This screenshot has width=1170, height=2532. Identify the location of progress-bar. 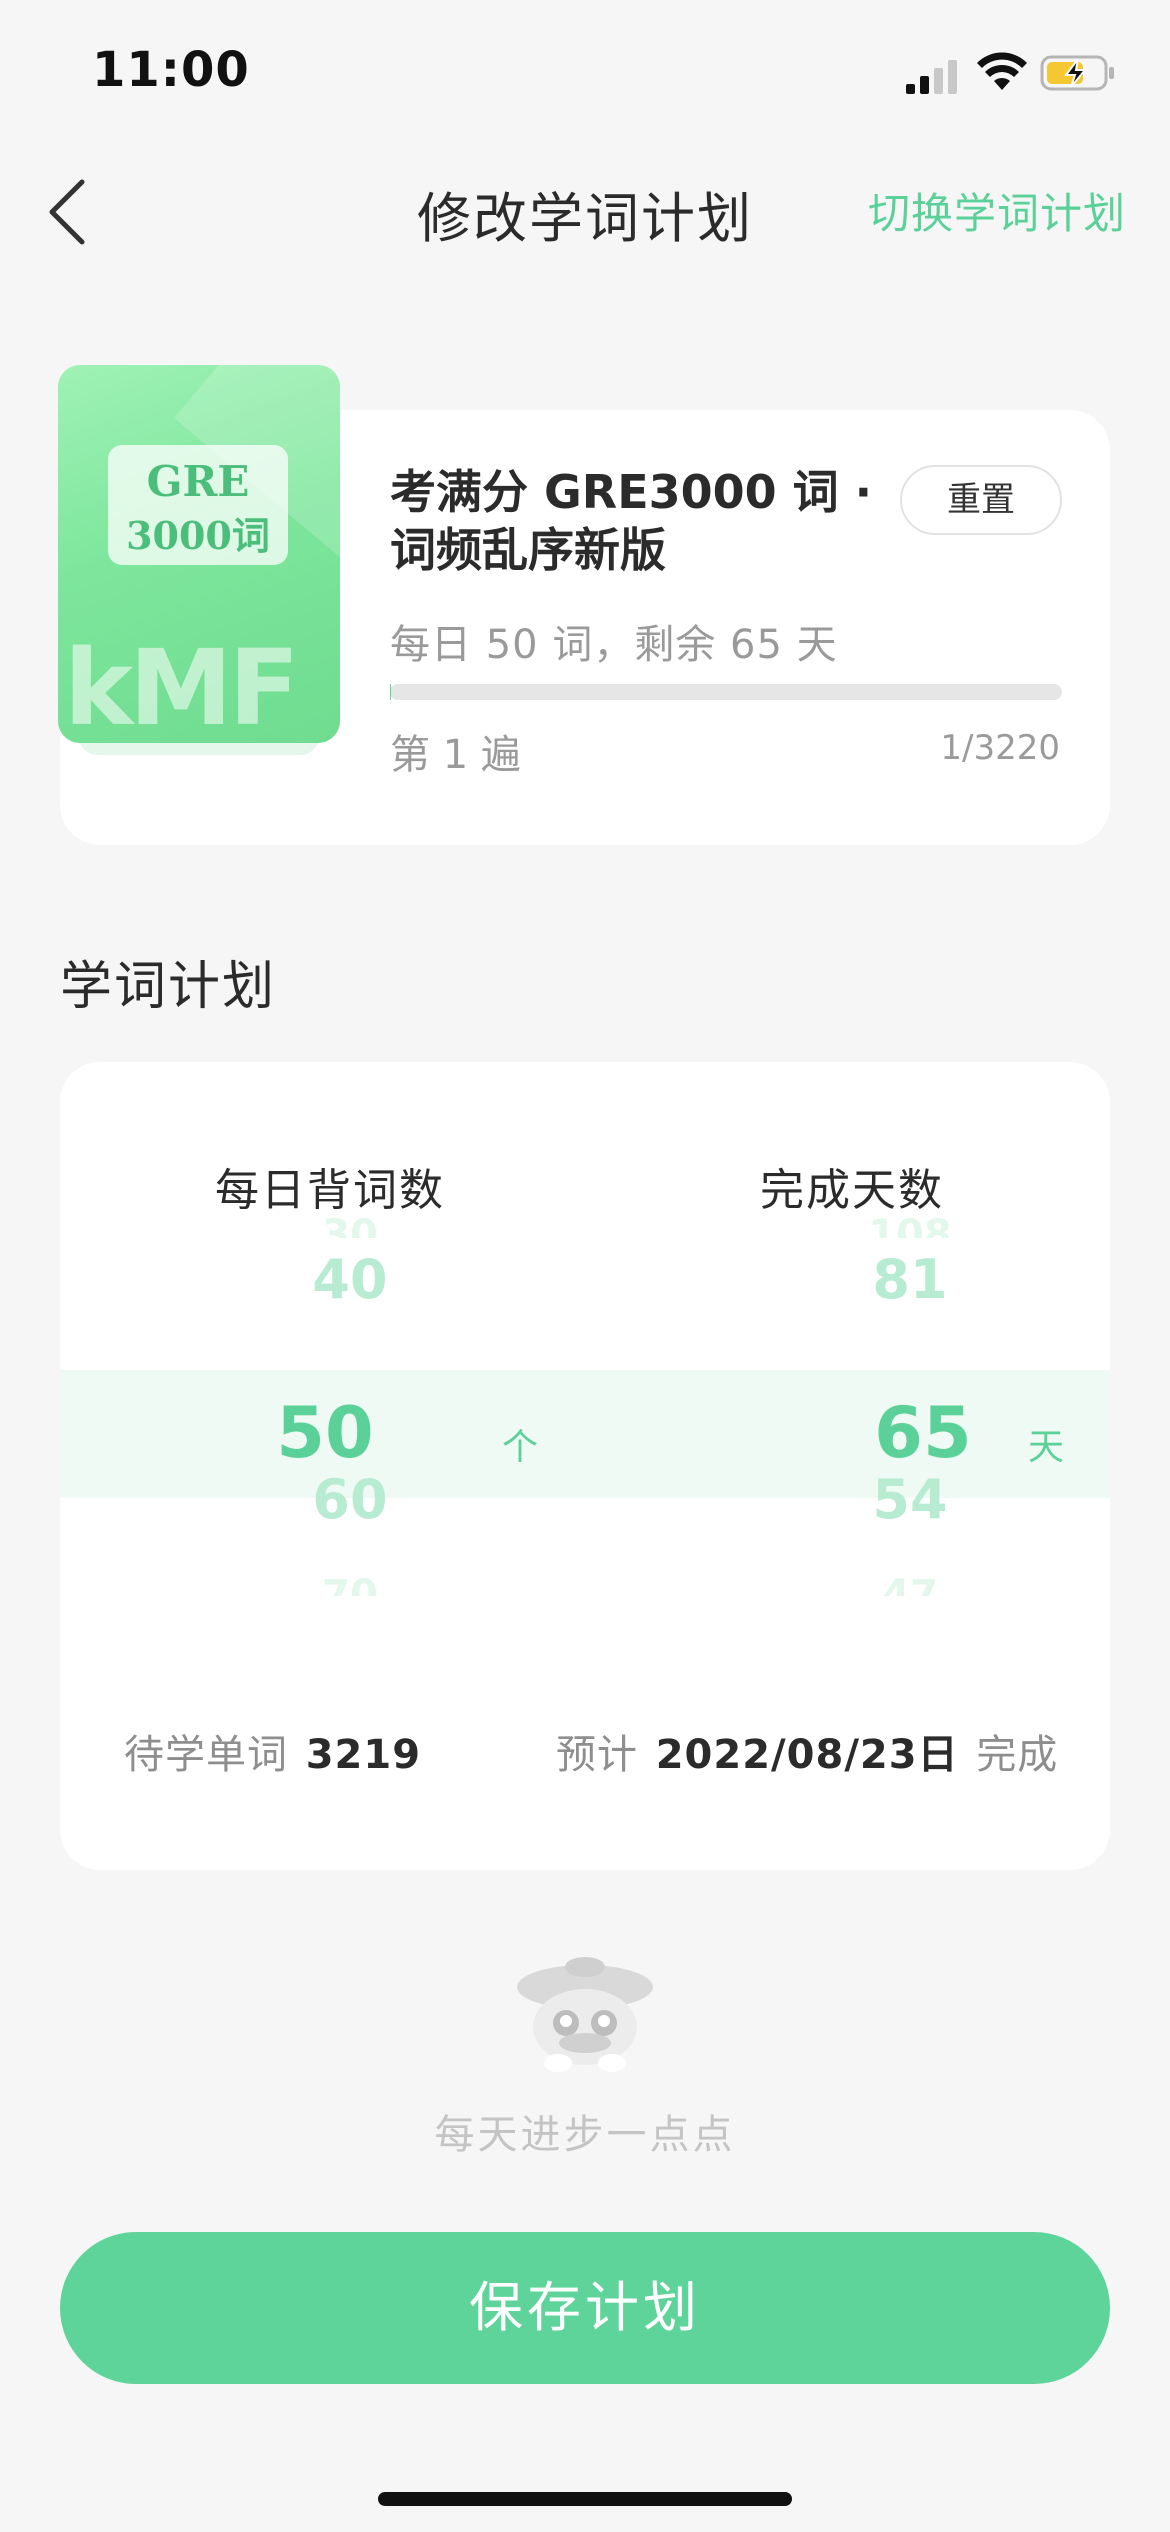
(726, 692).